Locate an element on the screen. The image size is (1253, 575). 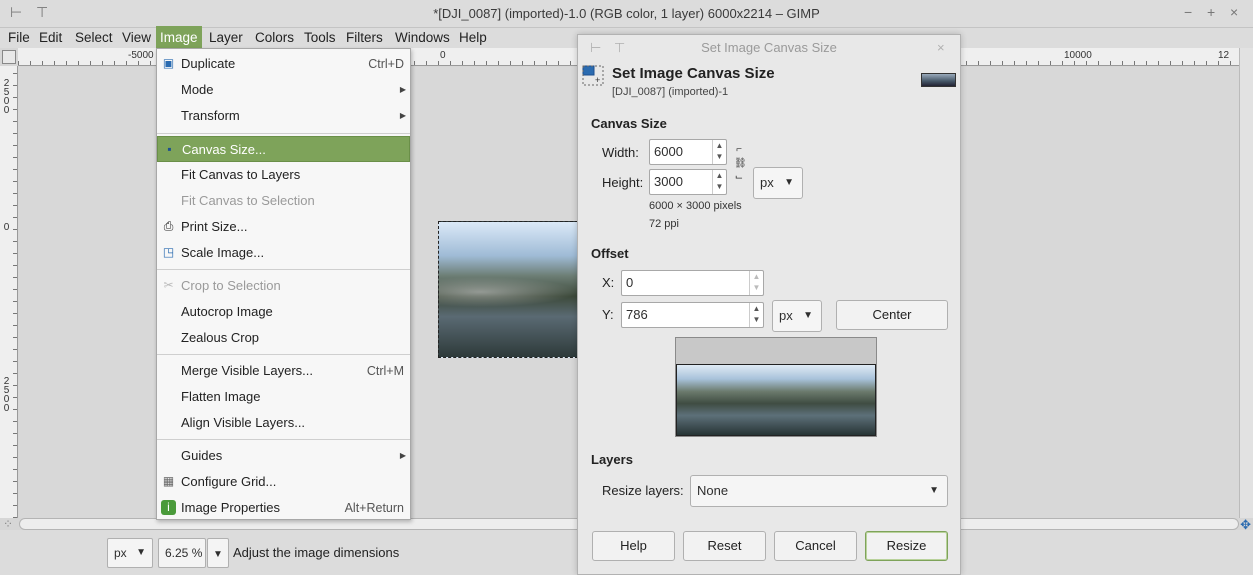
canvas-size-icon: + is located at coordinates (593, 75).